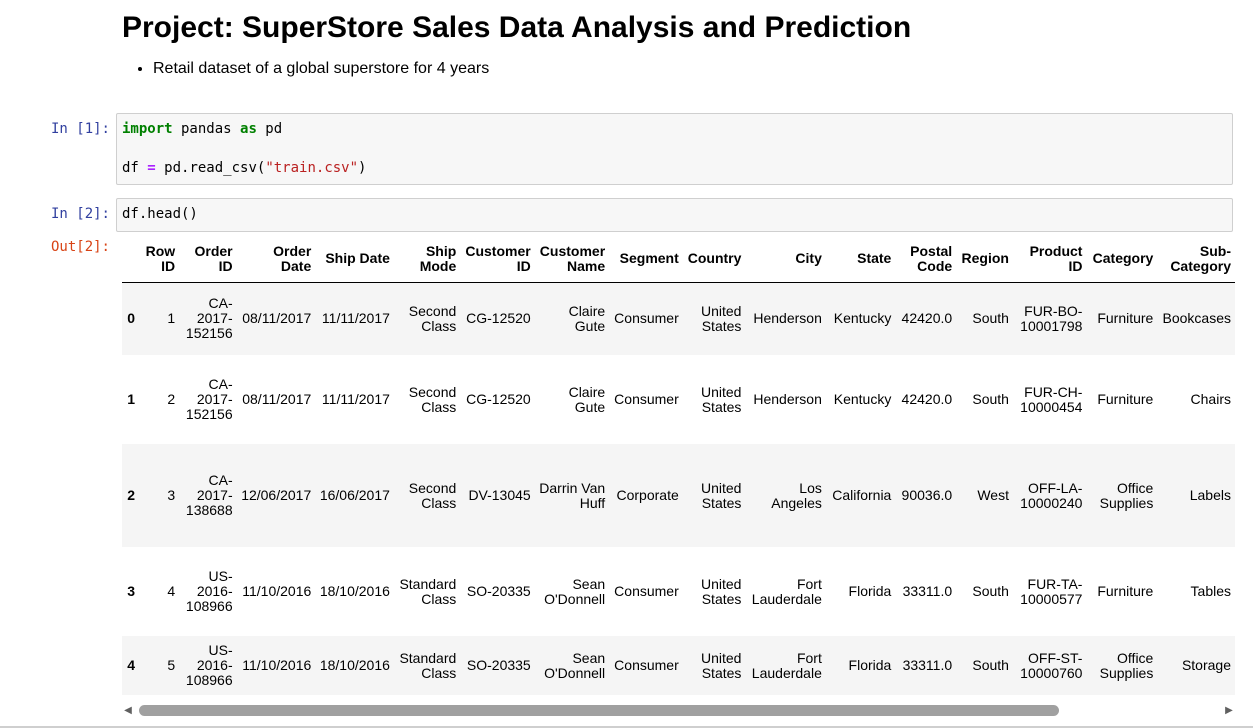 The width and height of the screenshot is (1253, 728). Describe the element at coordinates (210, 168) in the screenshot. I see `code-text: pd.read_csv(` at that location.